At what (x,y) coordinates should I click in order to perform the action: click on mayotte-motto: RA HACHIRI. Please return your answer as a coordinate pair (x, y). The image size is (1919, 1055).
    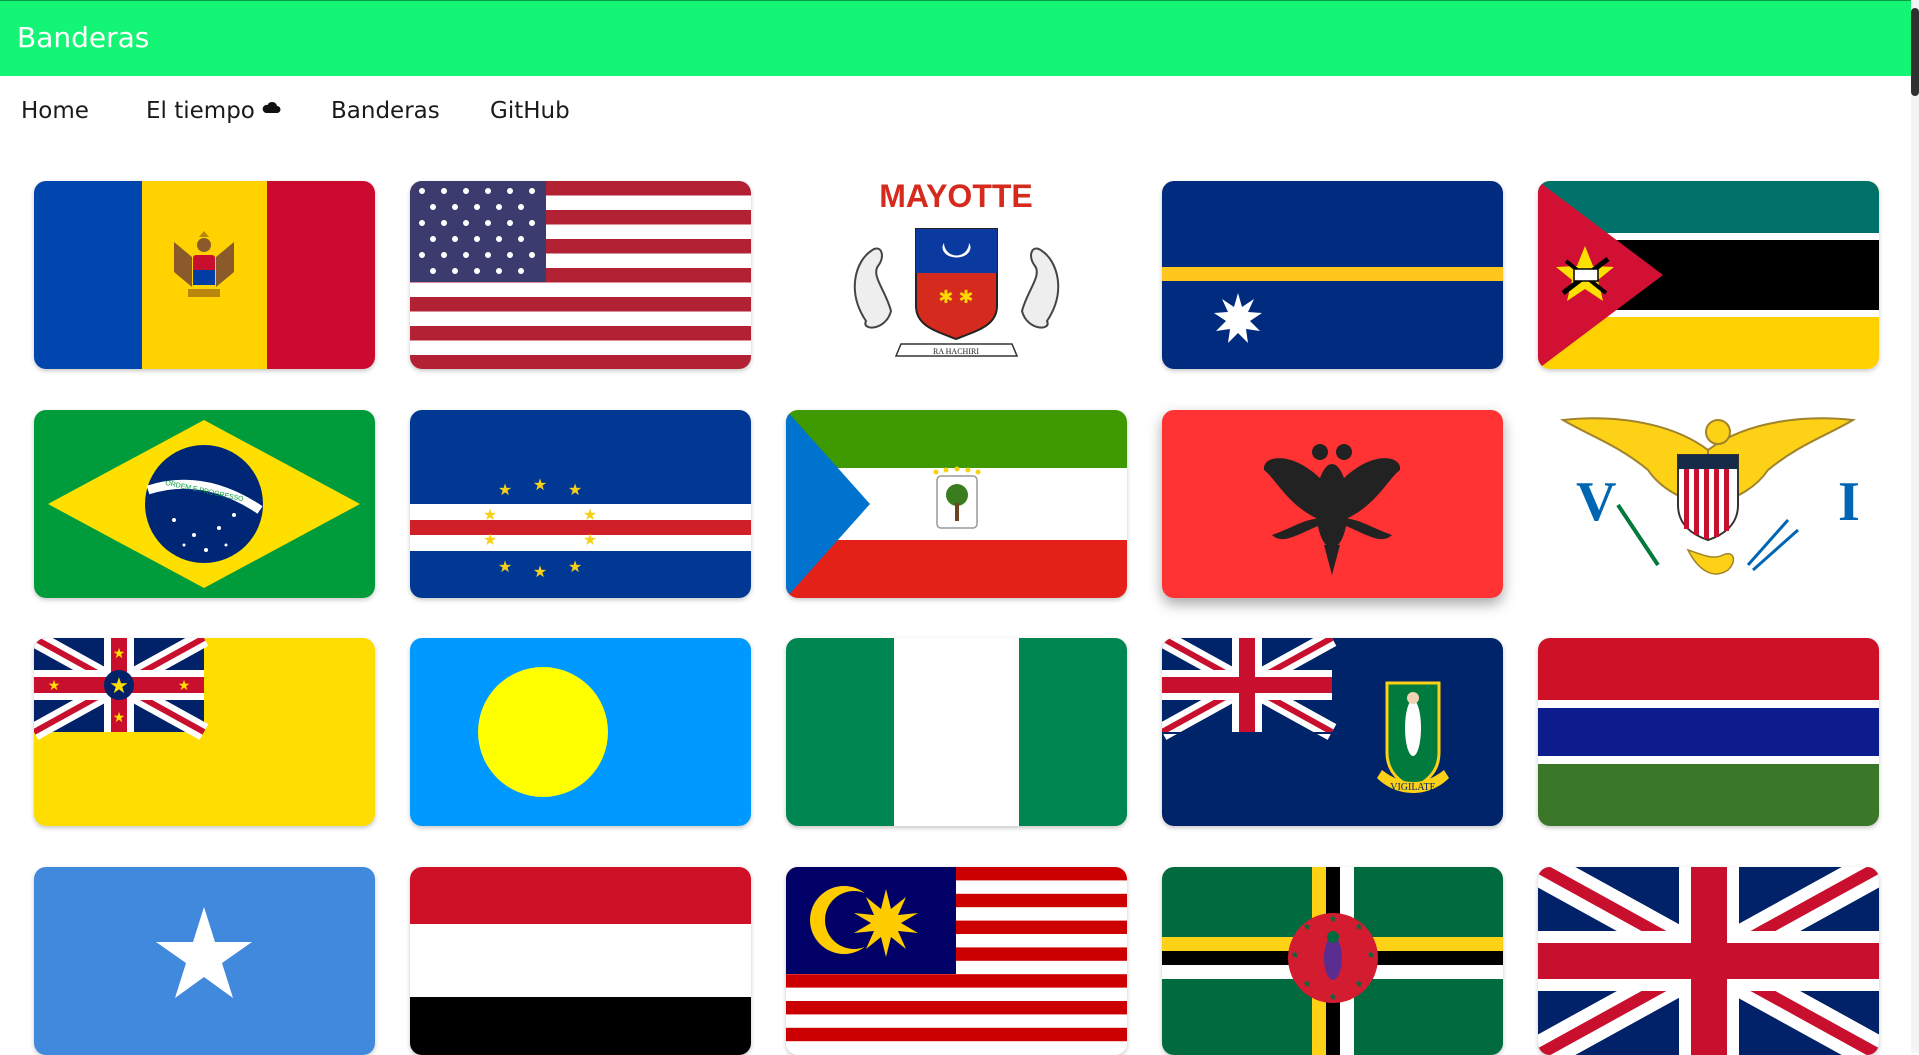
    Looking at the image, I should click on (956, 351).